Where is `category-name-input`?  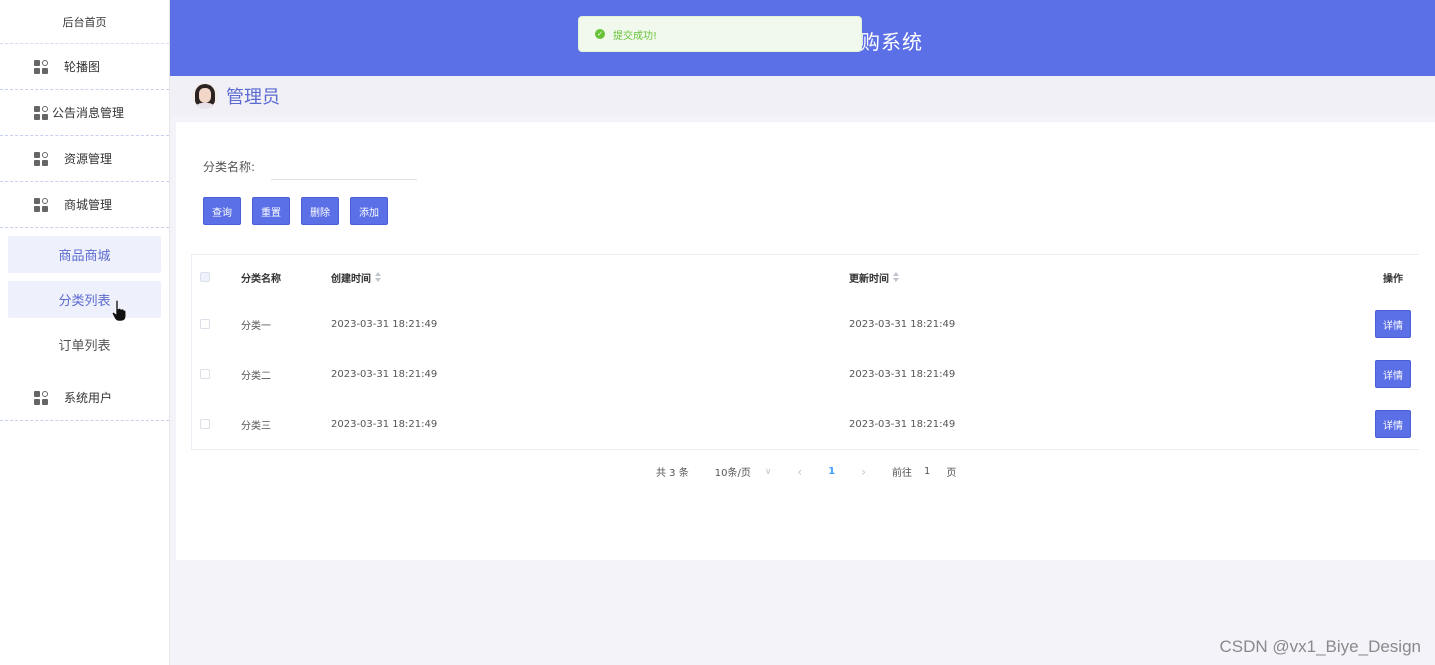 category-name-input is located at coordinates (344, 166).